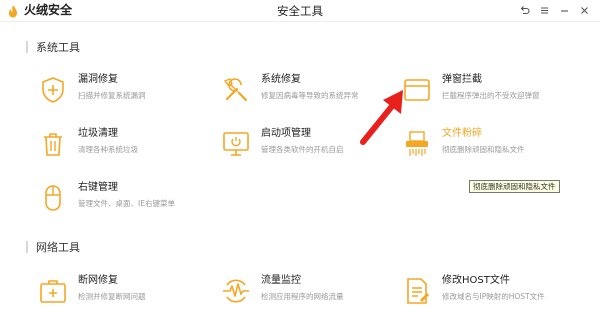 The image size is (600, 324). I want to click on tool-edit-host-file: 修改HOST文件 修改域名与IP映射的HOST文件, so click(492, 292).